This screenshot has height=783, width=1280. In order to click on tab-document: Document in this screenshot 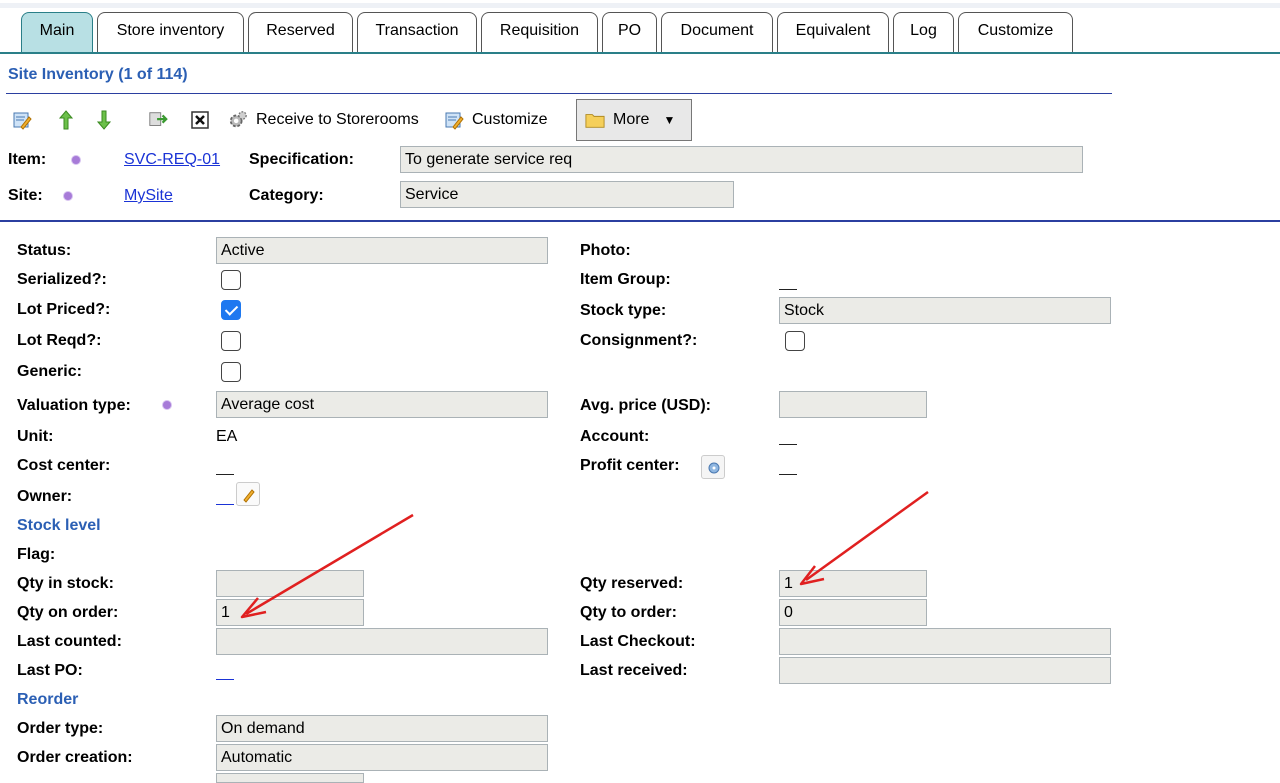, I will do `click(717, 32)`.